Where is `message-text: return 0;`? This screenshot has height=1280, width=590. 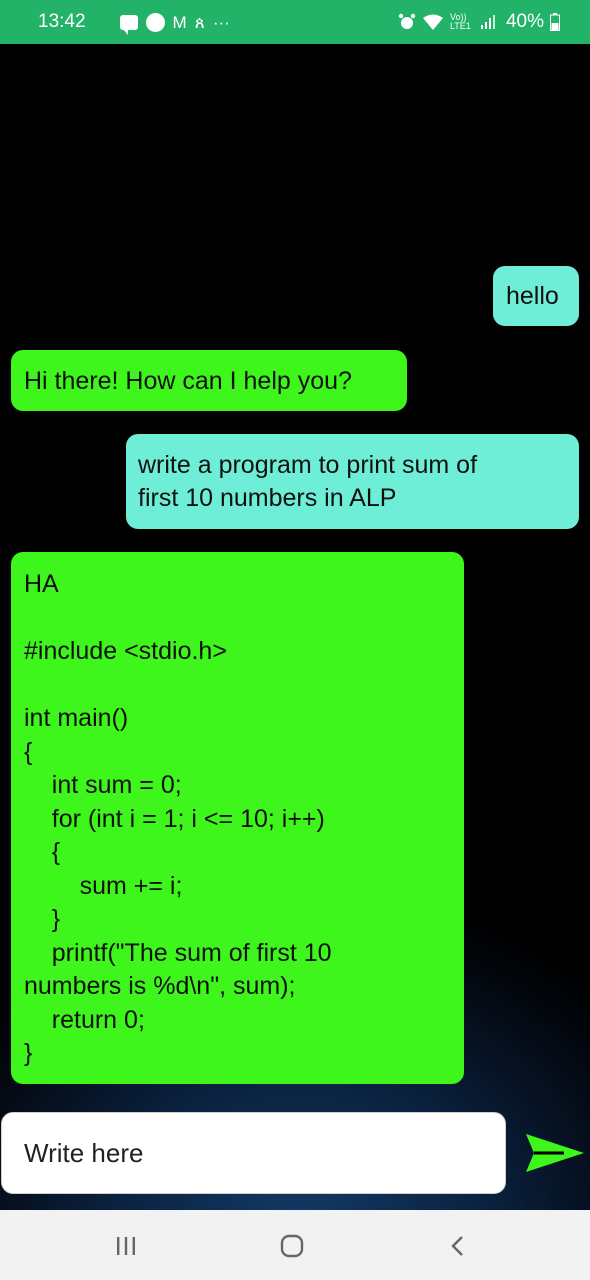 message-text: return 0; is located at coordinates (84, 1019).